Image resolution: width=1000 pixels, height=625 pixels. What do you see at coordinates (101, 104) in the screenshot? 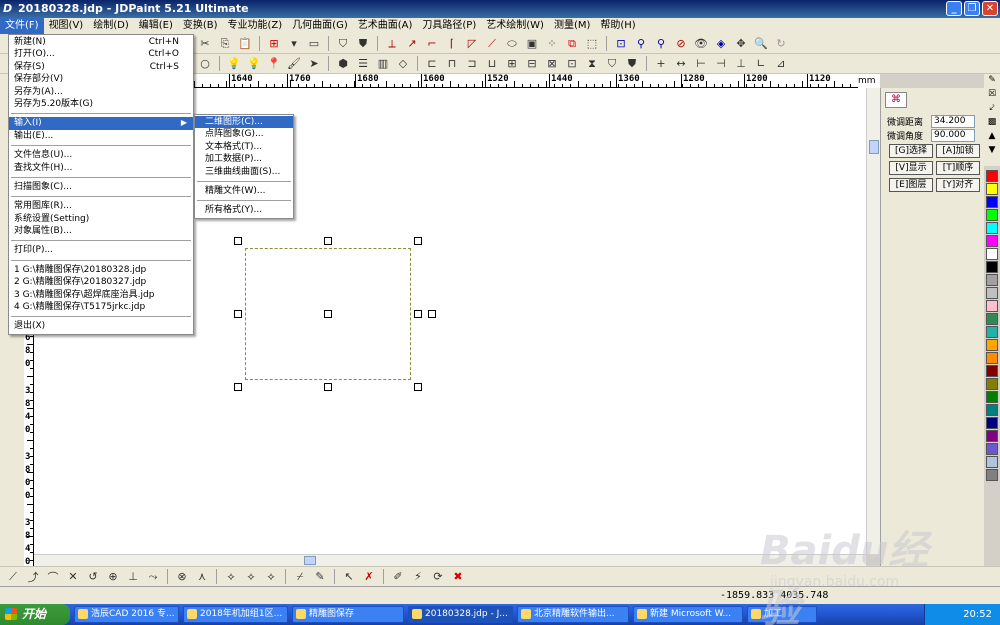
I see `file-menu-item: 另存为5.20版本(G)` at bounding box center [101, 104].